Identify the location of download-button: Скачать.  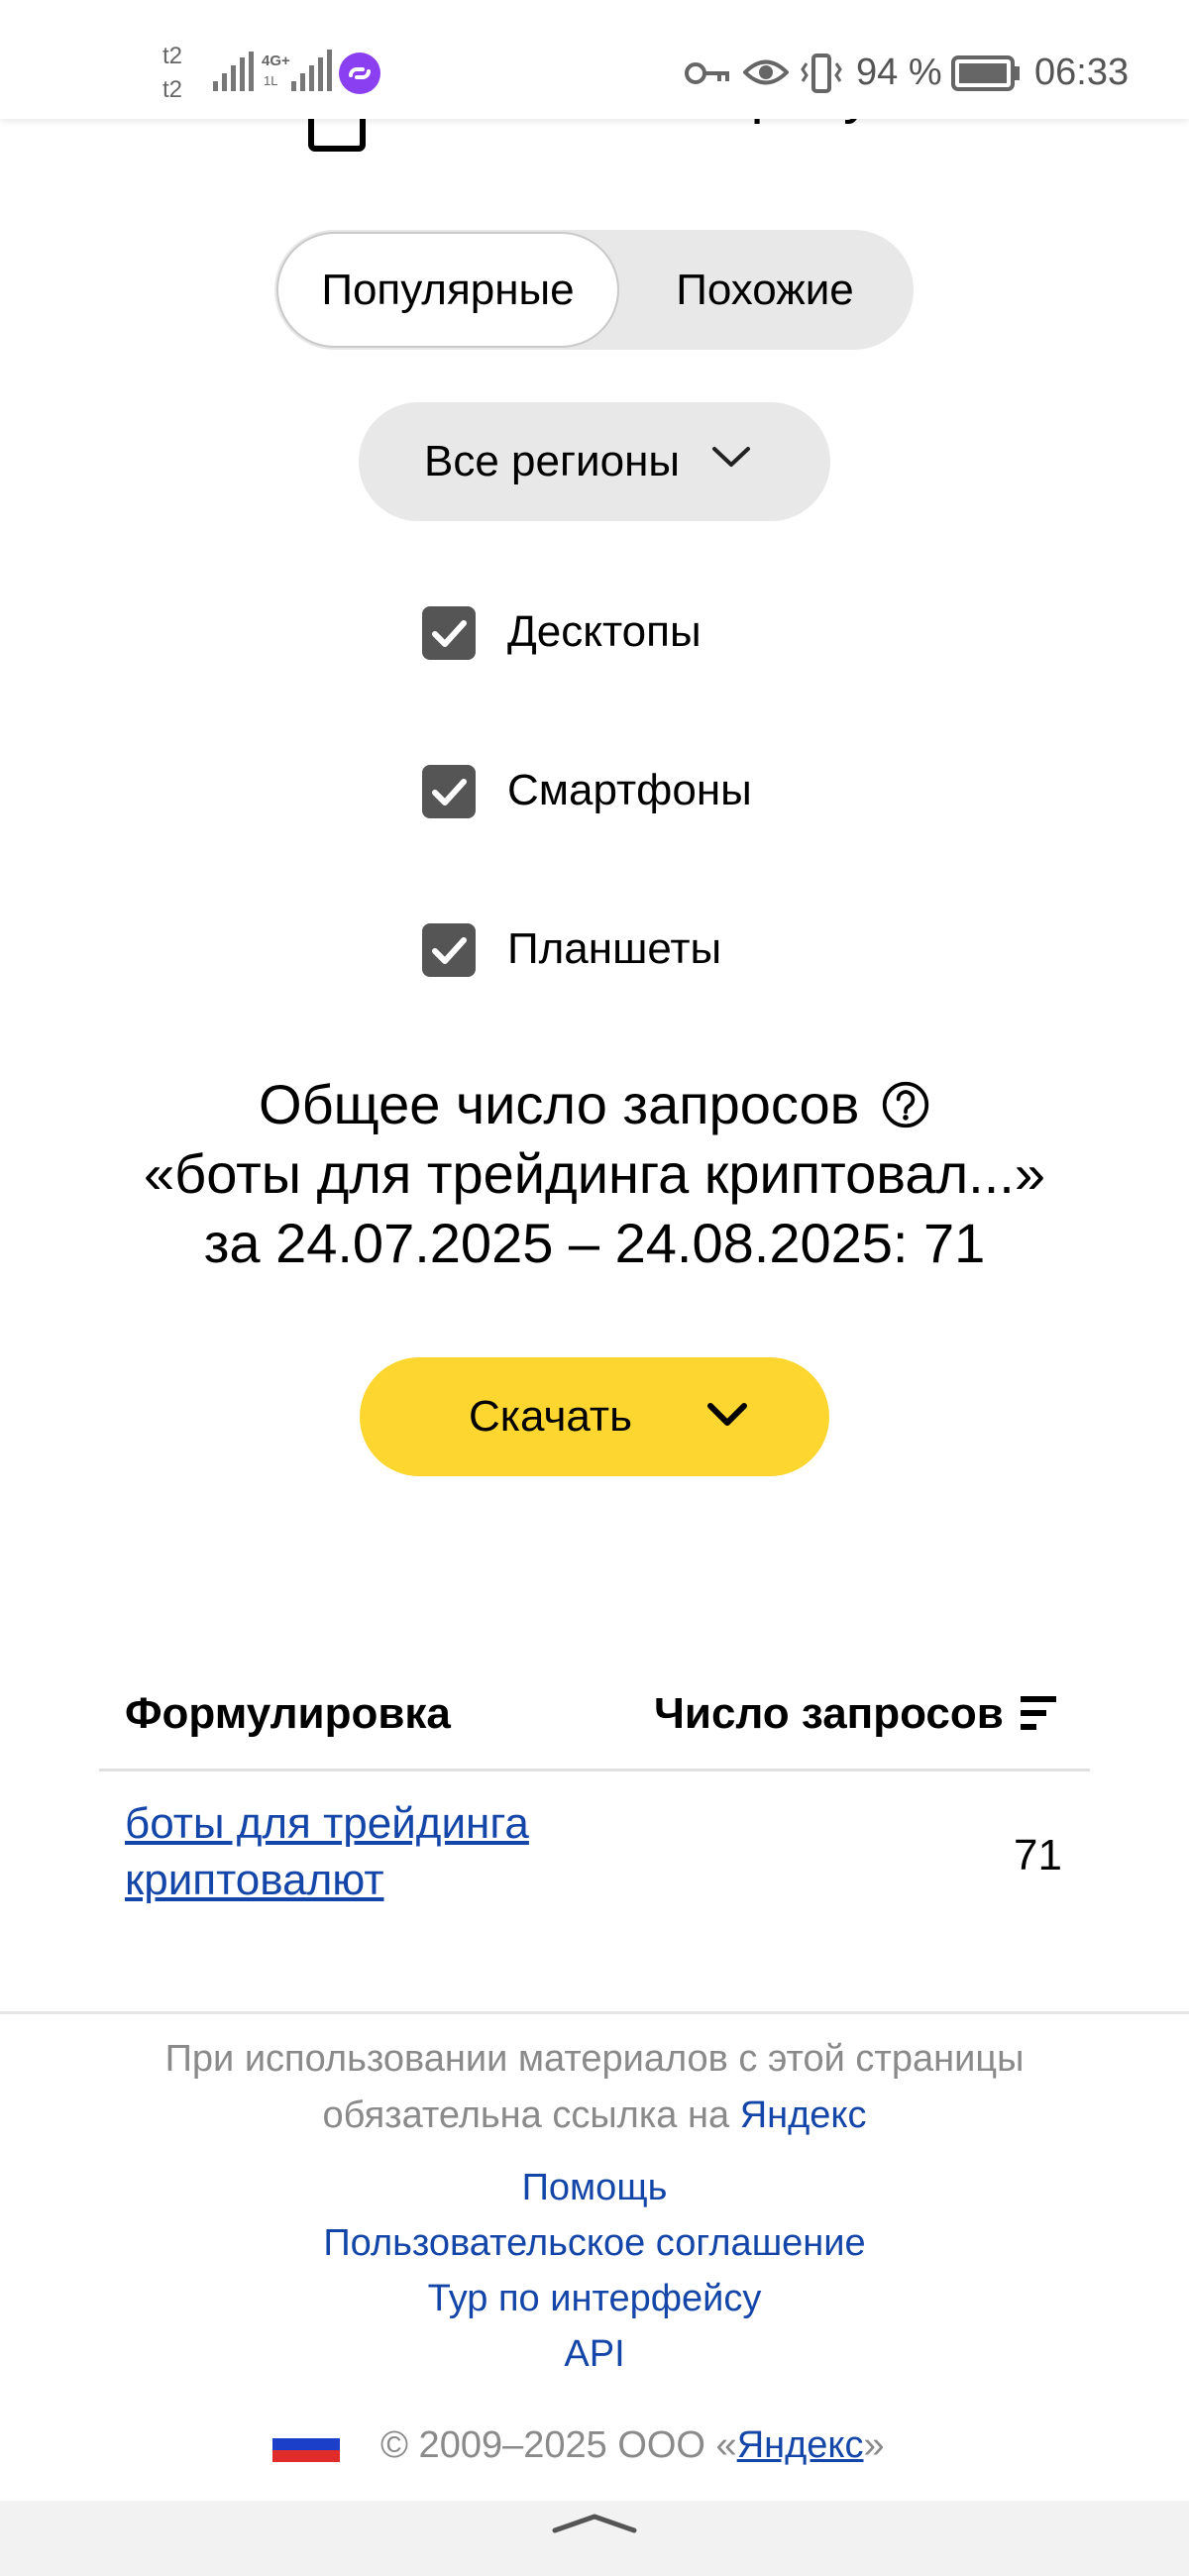
(594, 1416).